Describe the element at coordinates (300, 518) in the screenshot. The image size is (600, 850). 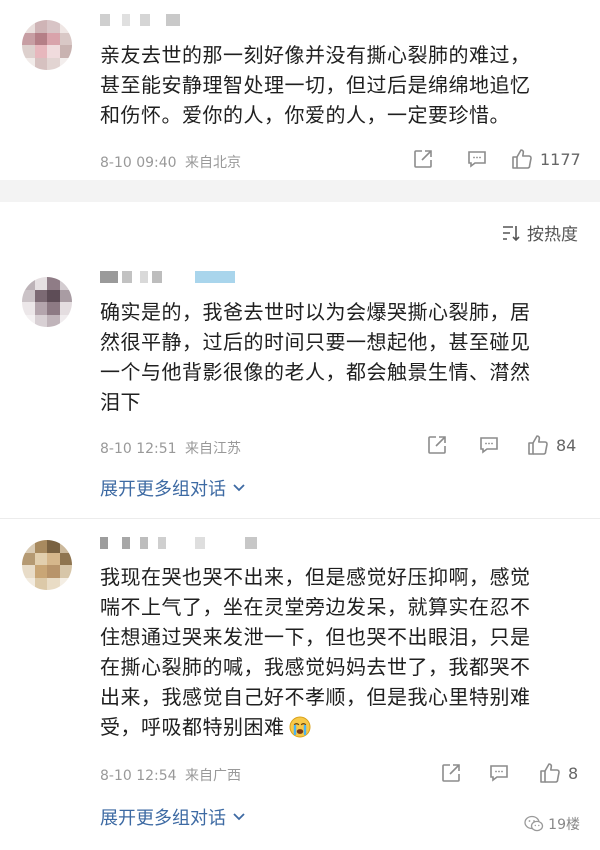
I see `thread-divider` at that location.